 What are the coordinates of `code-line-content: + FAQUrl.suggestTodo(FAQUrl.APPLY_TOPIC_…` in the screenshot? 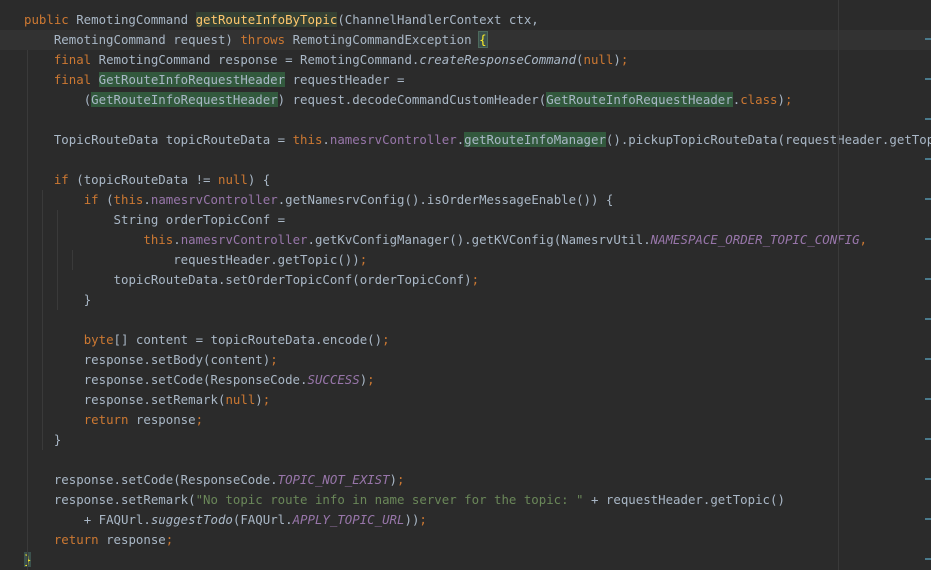 It's located at (255, 520).